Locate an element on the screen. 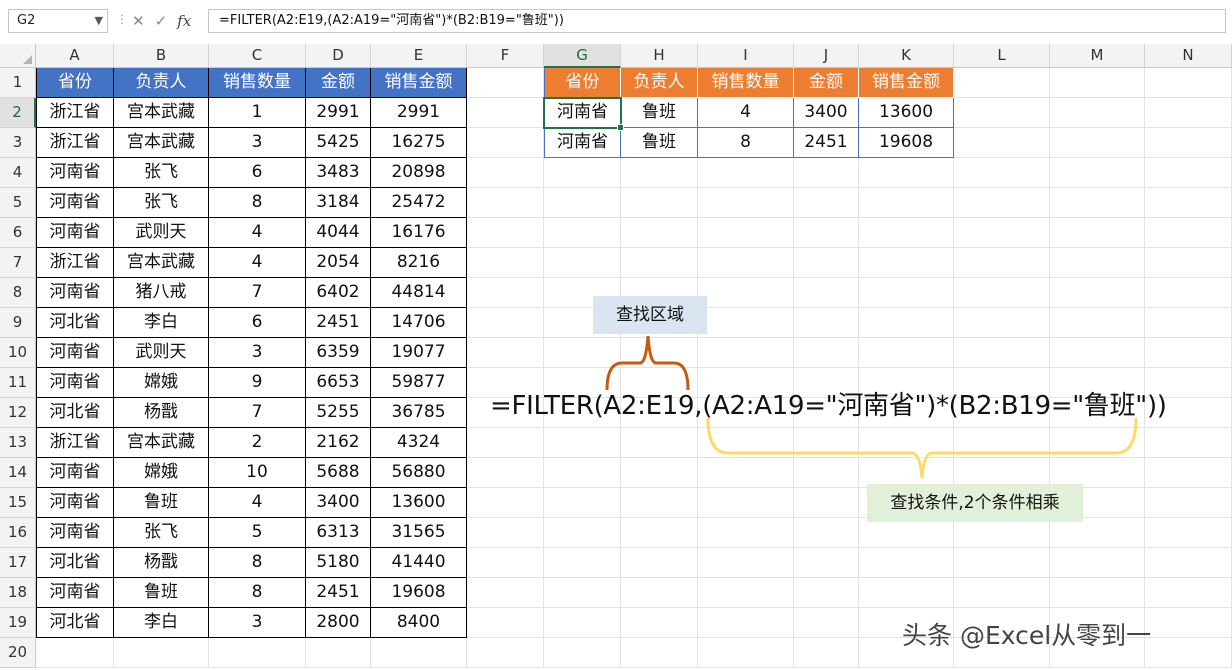  source-table-cell: 7 is located at coordinates (257, 413).